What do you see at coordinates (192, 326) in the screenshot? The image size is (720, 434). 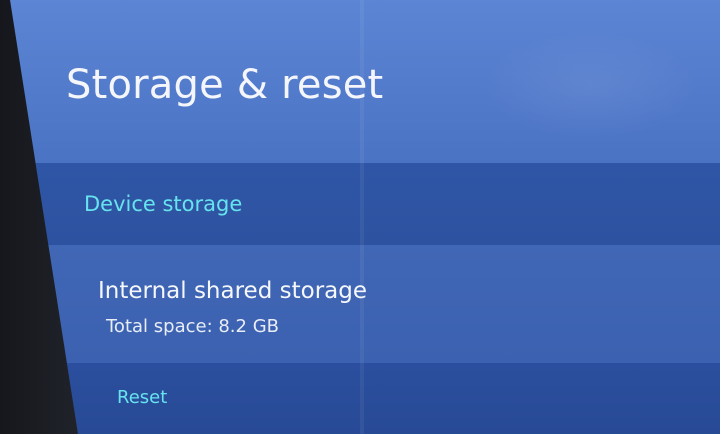 I see `internal-storage-summary: Total space: 8.2 GB` at bounding box center [192, 326].